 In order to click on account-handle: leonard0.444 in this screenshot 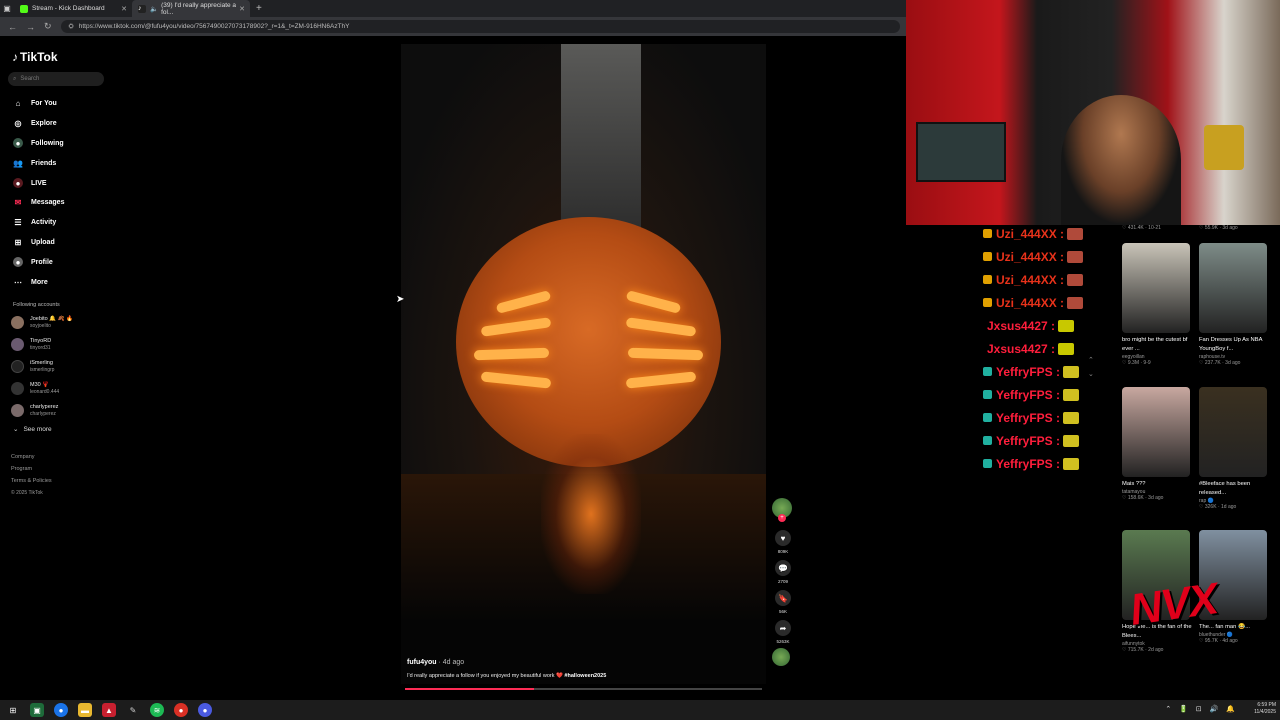, I will do `click(45, 392)`.